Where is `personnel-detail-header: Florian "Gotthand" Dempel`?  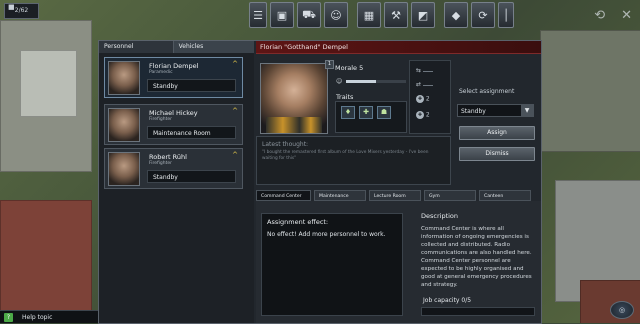
personnel-detail-header: Florian "Gotthand" Dempel is located at coordinates (398, 47).